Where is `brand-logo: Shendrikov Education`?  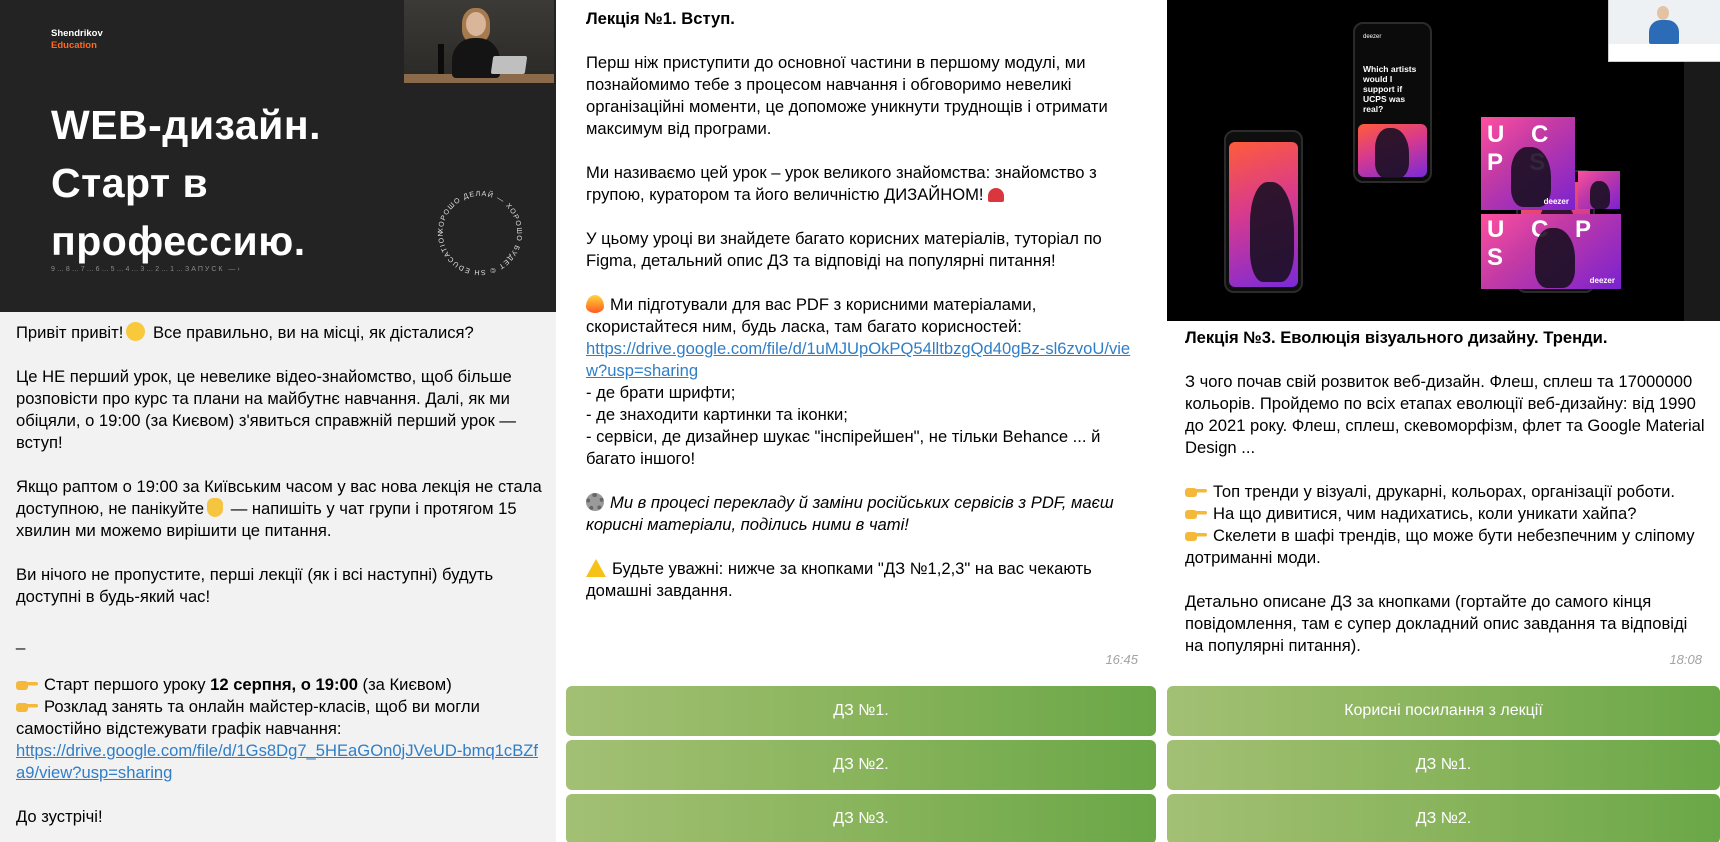
brand-logo: Shendrikov Education is located at coordinates (77, 40).